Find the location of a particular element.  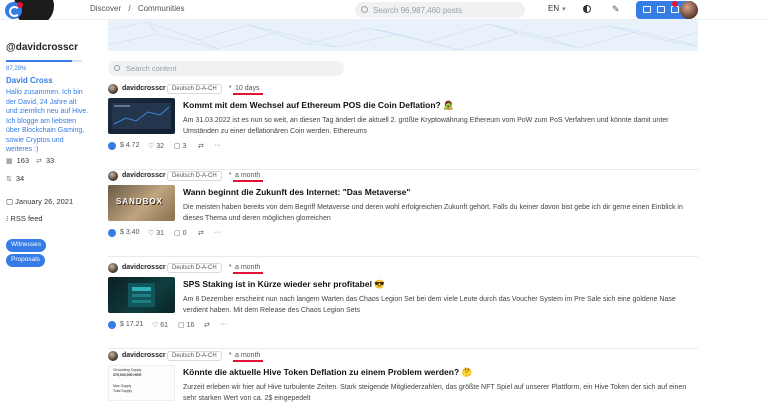

payout: $ 3.40 is located at coordinates (129, 232).